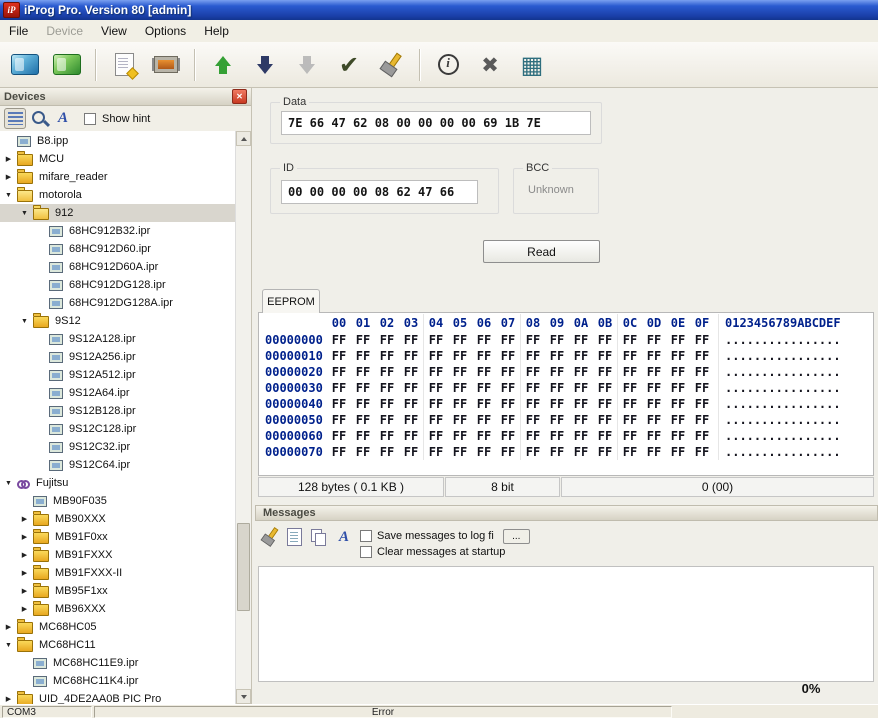  I want to click on tree-item: ▶ MB91FXXX-II, so click(118, 573).